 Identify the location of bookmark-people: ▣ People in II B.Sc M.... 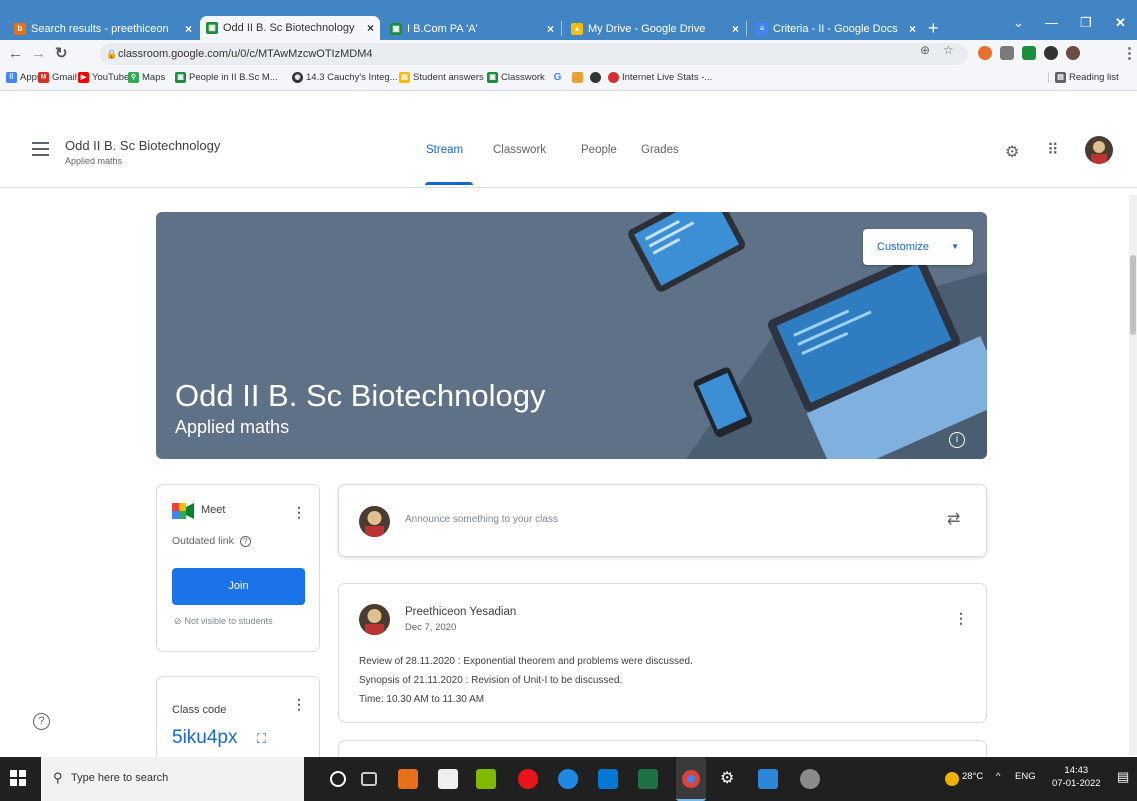
(226, 77).